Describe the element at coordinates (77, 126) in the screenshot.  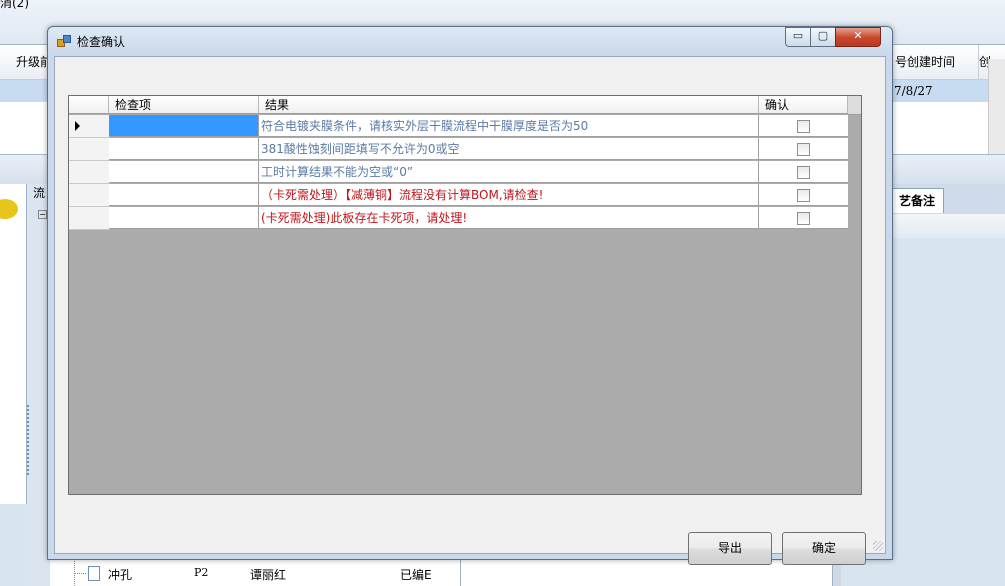
I see `current-row-arrow-icon` at that location.